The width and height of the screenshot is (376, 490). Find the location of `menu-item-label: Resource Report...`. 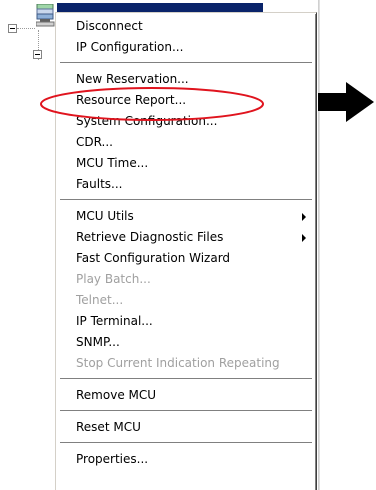

menu-item-label: Resource Report... is located at coordinates (131, 100).